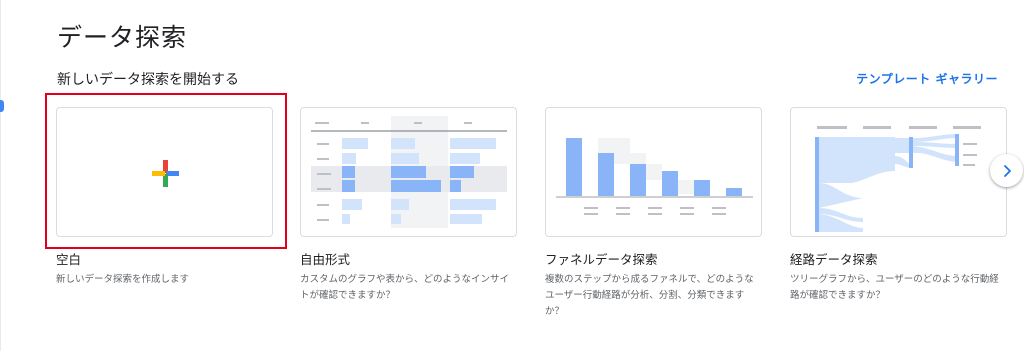  What do you see at coordinates (834, 259) in the screenshot?
I see `card-path-title: 経路データ探索` at bounding box center [834, 259].